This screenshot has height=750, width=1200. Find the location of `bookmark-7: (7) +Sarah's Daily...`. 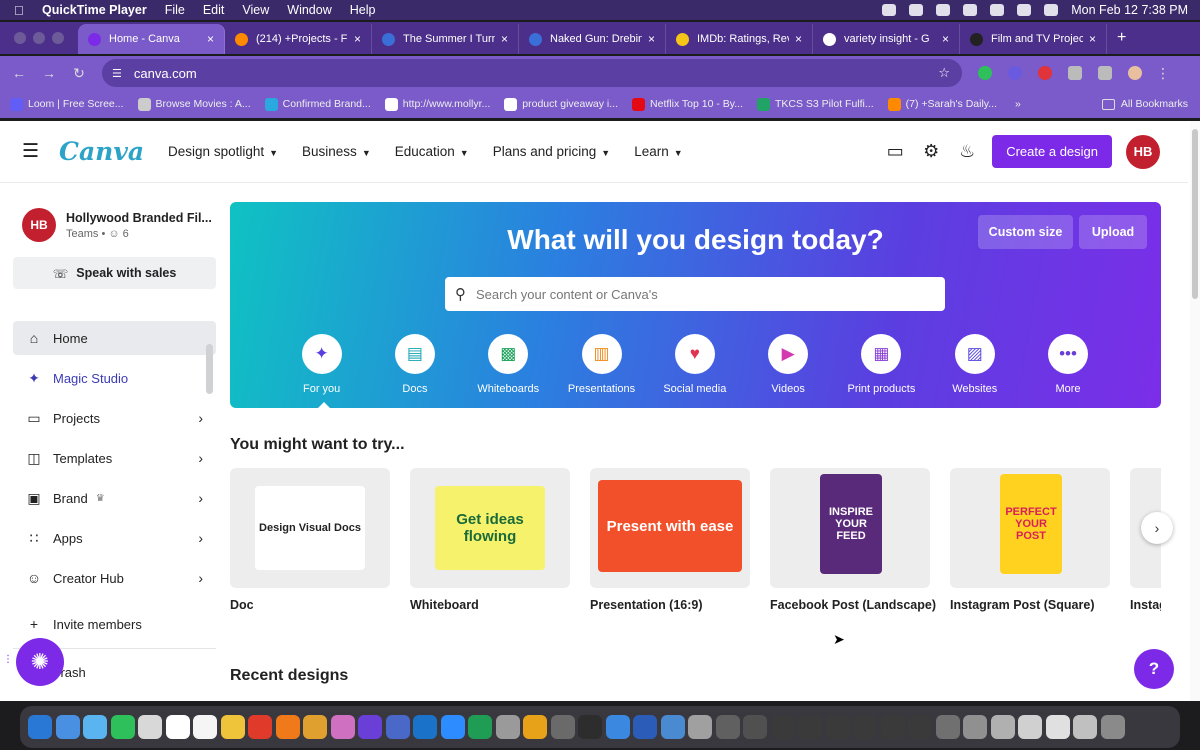

bookmark-7: (7) +Sarah's Daily... is located at coordinates (942, 104).